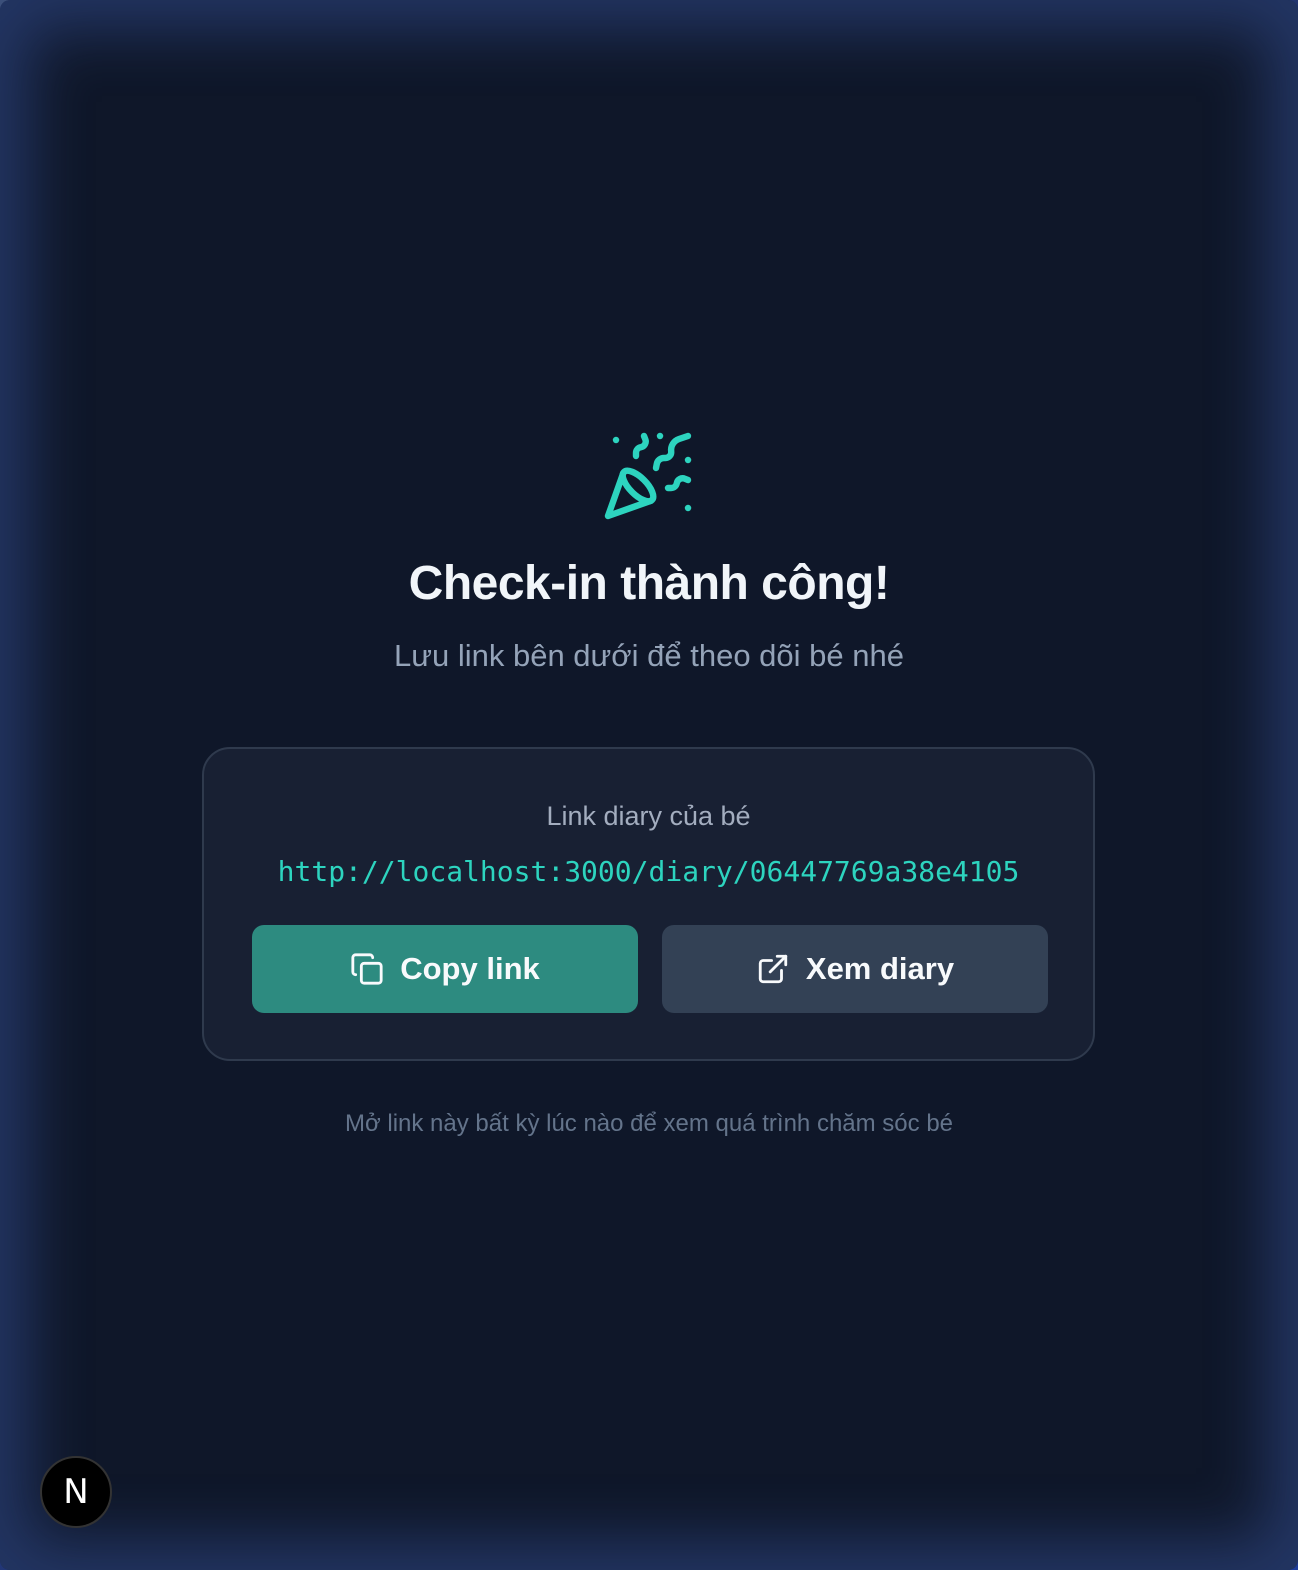 Image resolution: width=1298 pixels, height=1570 pixels. I want to click on copy-icon, so click(367, 969).